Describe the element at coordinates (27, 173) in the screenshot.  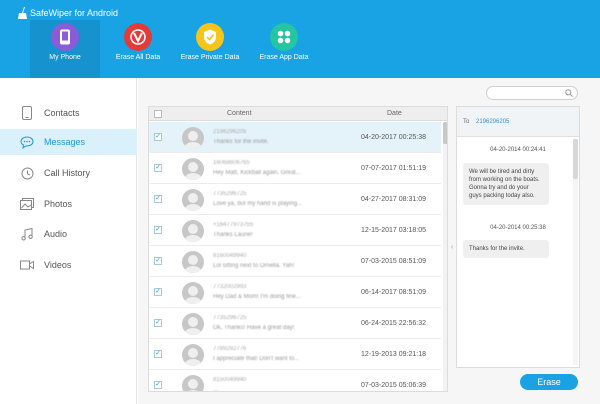
I see `call-history-icon` at that location.